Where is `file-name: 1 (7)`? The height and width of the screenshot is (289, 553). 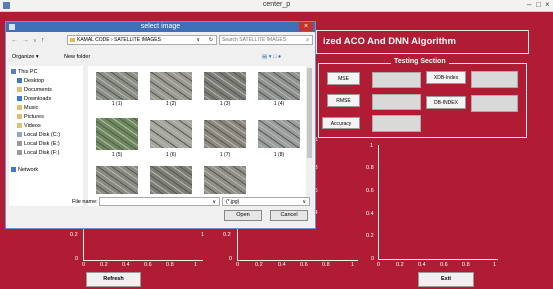
file-name: 1 (7) is located at coordinates (225, 155).